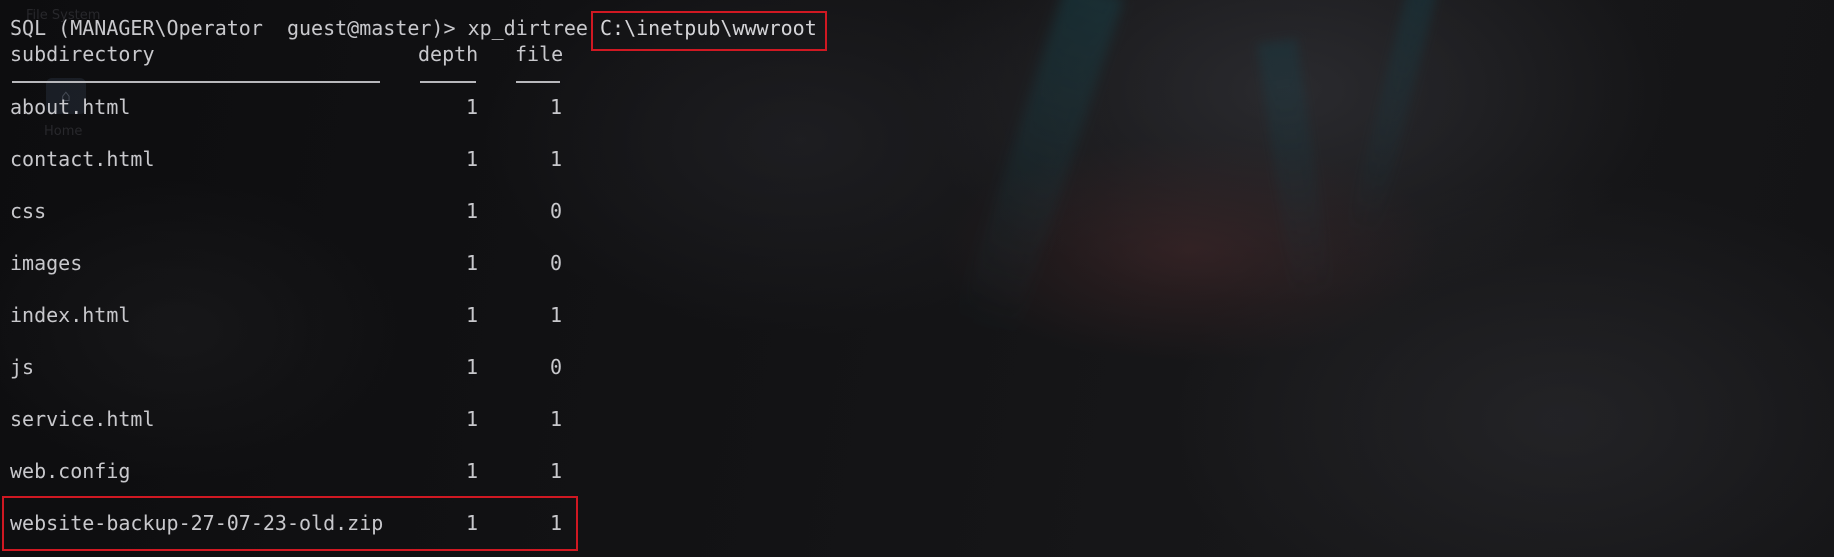  Describe the element at coordinates (448, 54) in the screenshot. I see `column-header-depth: depth` at that location.